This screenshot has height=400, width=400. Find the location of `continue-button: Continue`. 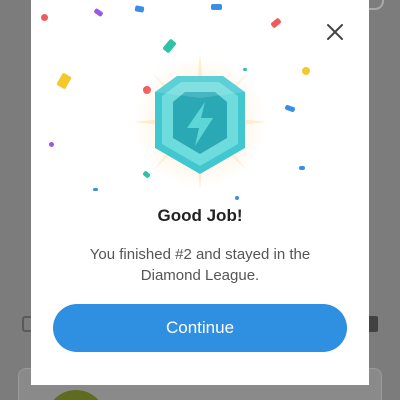

continue-button: Continue is located at coordinates (200, 328).